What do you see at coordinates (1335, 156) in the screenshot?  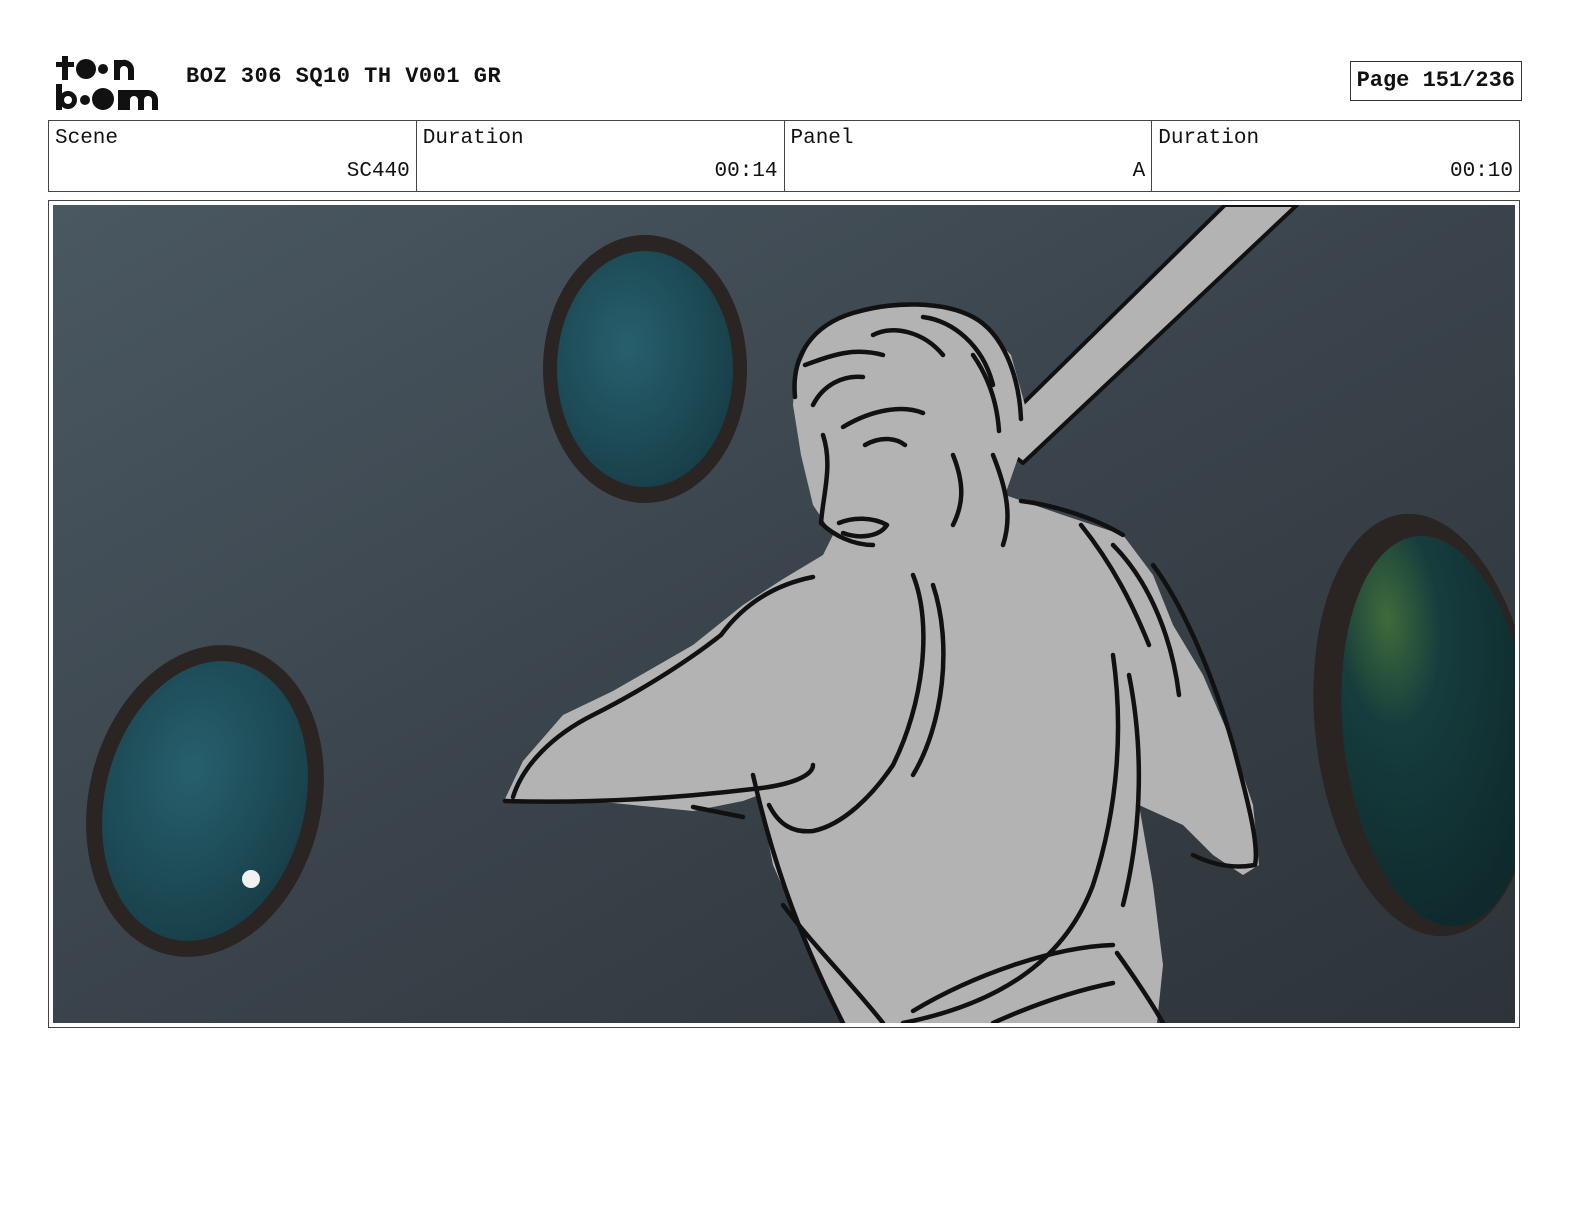 I see `panel-duration-cell: Duration 00:10` at bounding box center [1335, 156].